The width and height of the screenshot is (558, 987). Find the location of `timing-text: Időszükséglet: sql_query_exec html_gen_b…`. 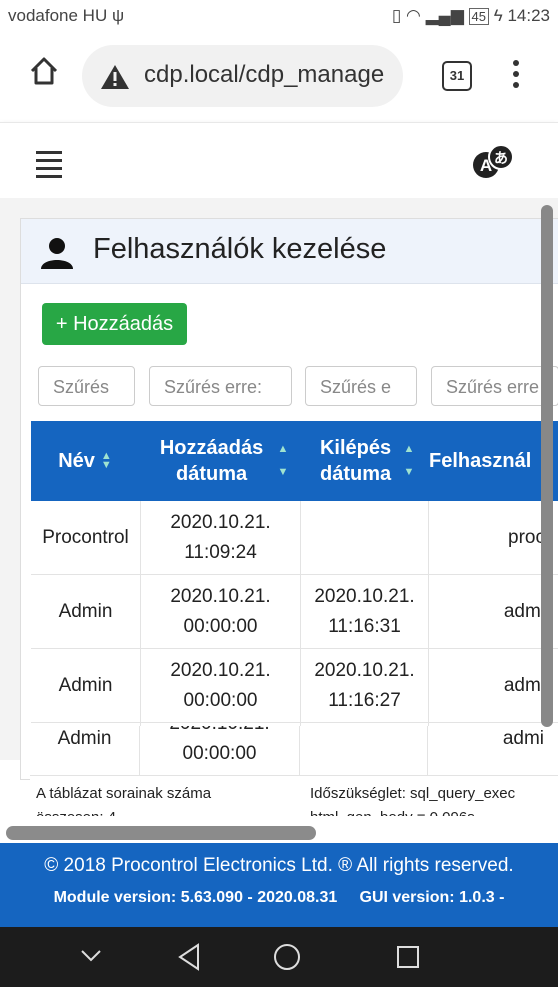

timing-text: Időszükséglet: sql_query_exec html_gen_b… is located at coordinates (413, 800).